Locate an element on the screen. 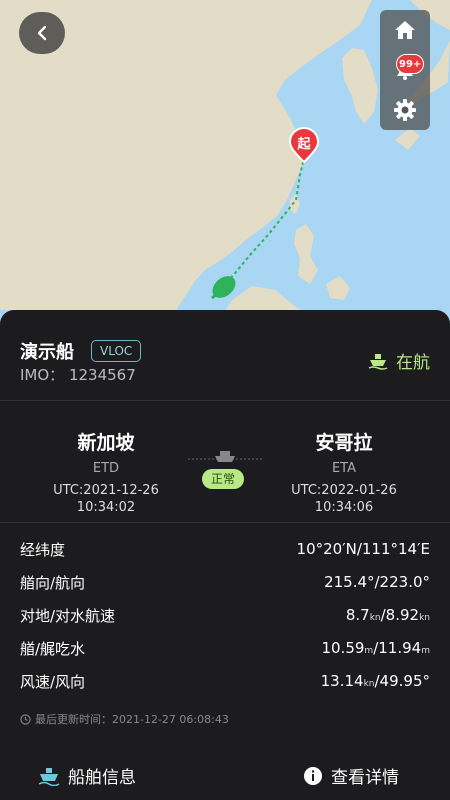 Image resolution: width=450 pixels, height=800 pixels. imo-number: IMO： 1234567 is located at coordinates (78, 375).